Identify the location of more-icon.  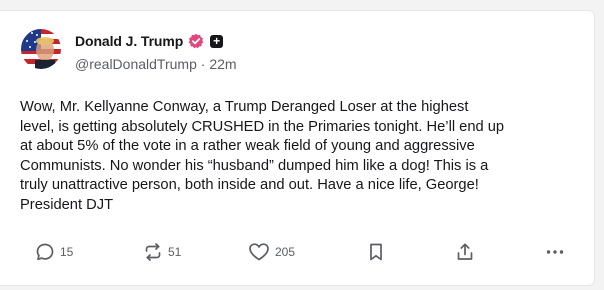
(555, 252).